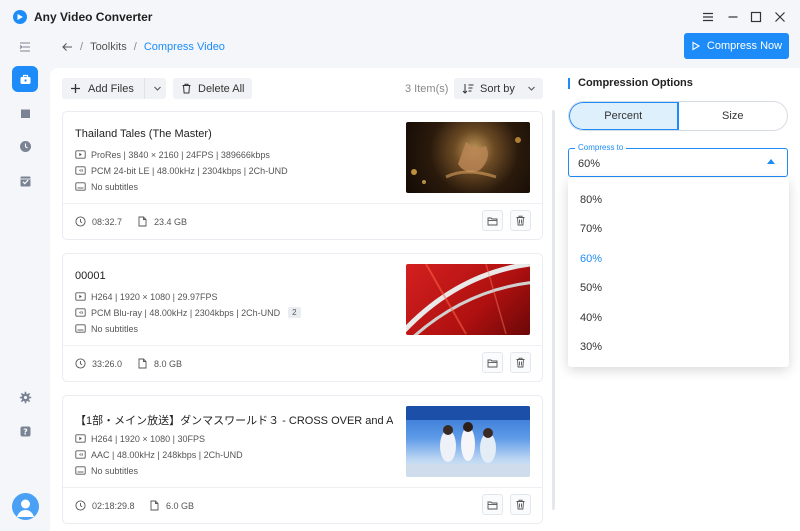  I want to click on option-50: 50%, so click(591, 288).